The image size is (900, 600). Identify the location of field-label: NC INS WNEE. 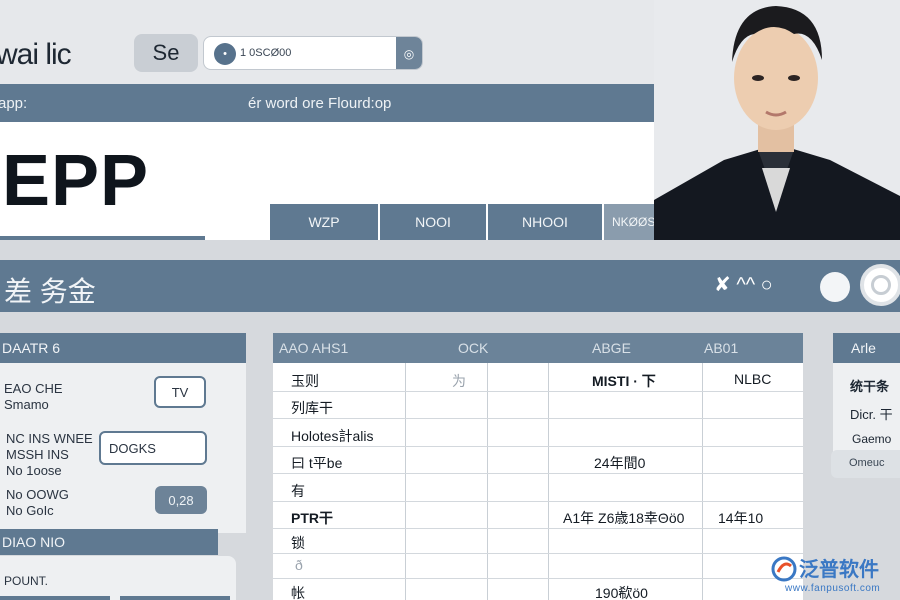
(49, 438).